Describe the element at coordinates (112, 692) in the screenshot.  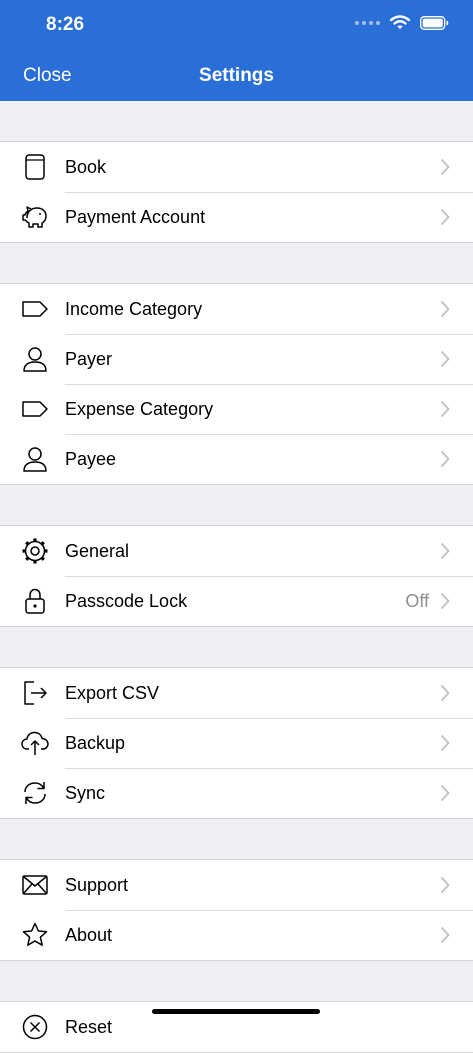
I see `row-label: Export CSV` at that location.